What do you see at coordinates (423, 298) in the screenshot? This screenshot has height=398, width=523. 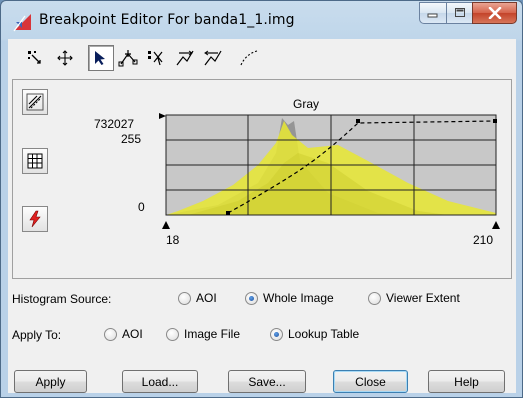 I see `radio-label: Viewer Extent` at bounding box center [423, 298].